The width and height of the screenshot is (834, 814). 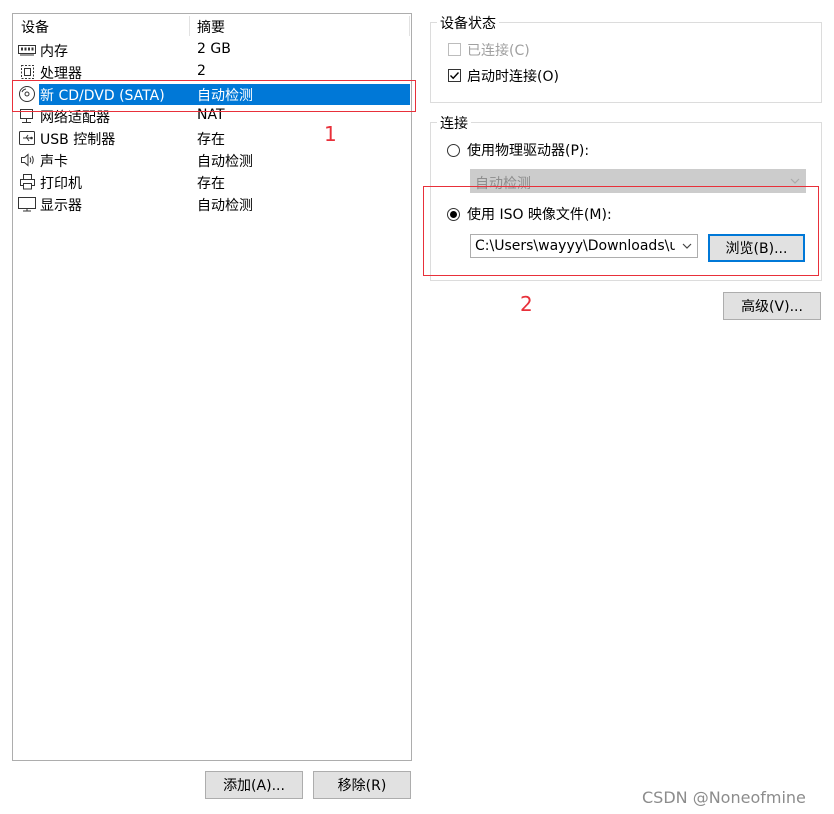 I want to click on checkmark-icon, so click(x=455, y=76).